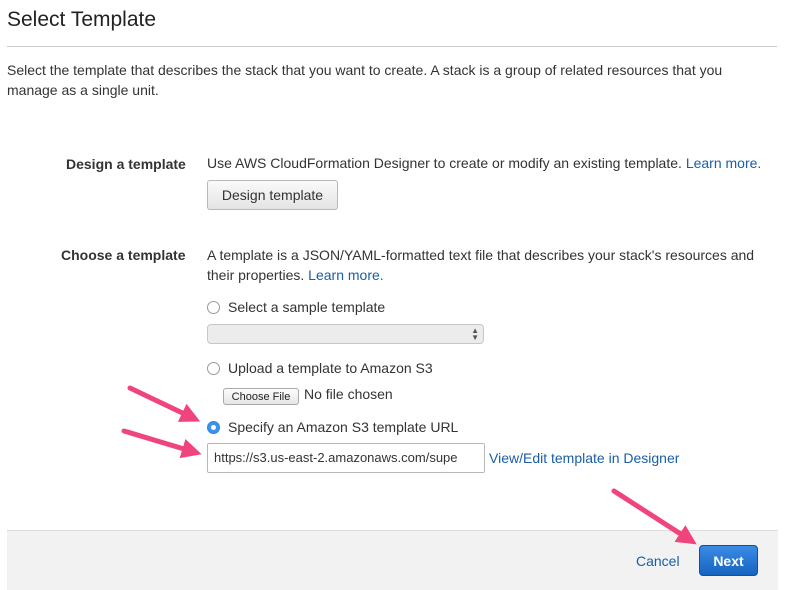 The height and width of the screenshot is (590, 785). What do you see at coordinates (161, 443) in the screenshot?
I see `arrow-to-url-input-icon` at bounding box center [161, 443].